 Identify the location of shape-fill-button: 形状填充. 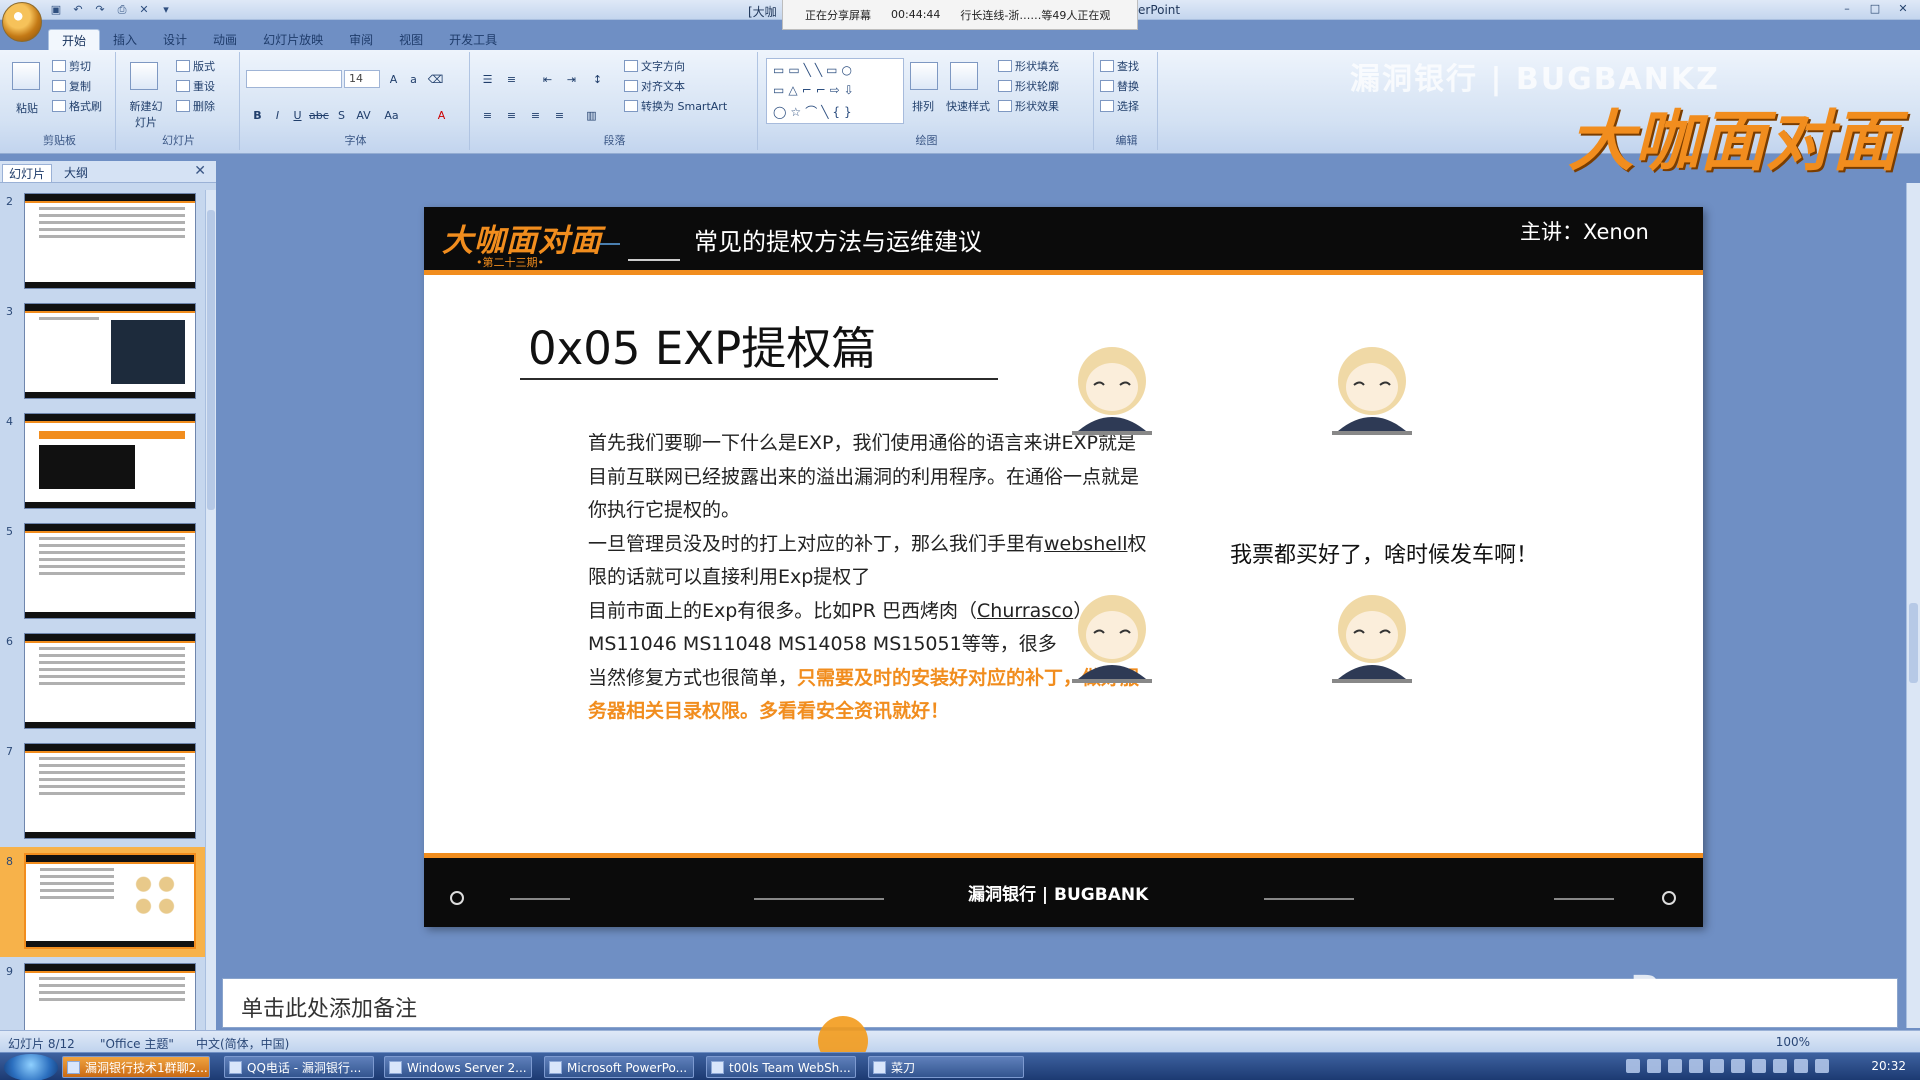
(1028, 66).